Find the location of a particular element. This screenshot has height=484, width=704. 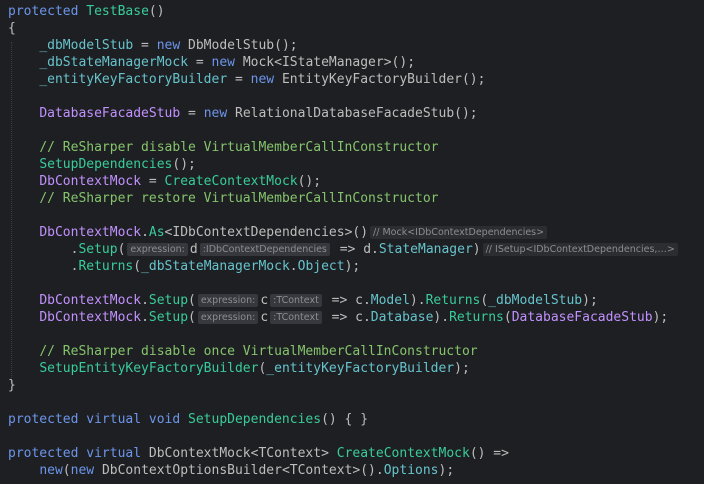

code-token: CreateContextMock is located at coordinates (403, 453).